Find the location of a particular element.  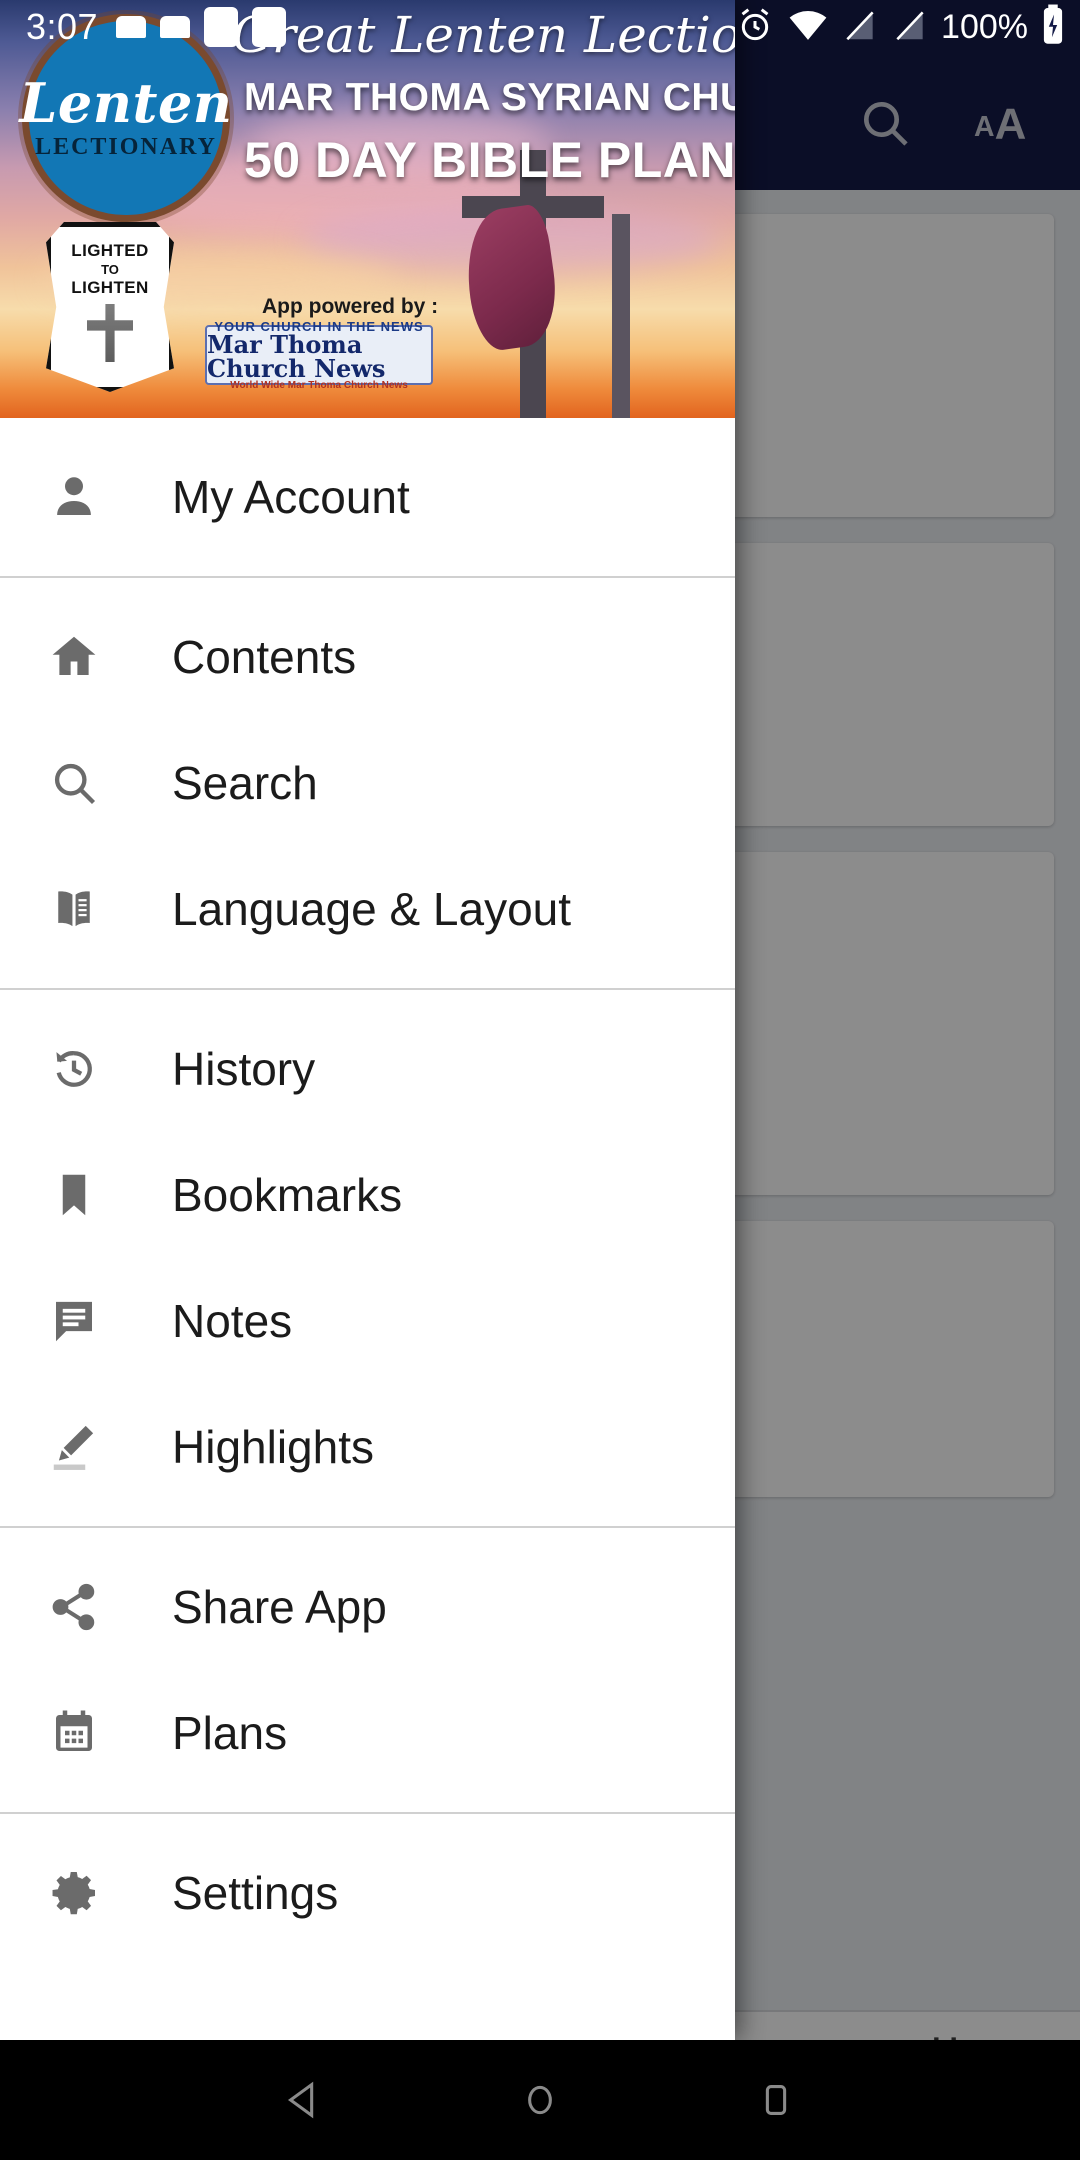

banner-script-title: Great Lenten Lectionary is located at coordinates (483, 35).